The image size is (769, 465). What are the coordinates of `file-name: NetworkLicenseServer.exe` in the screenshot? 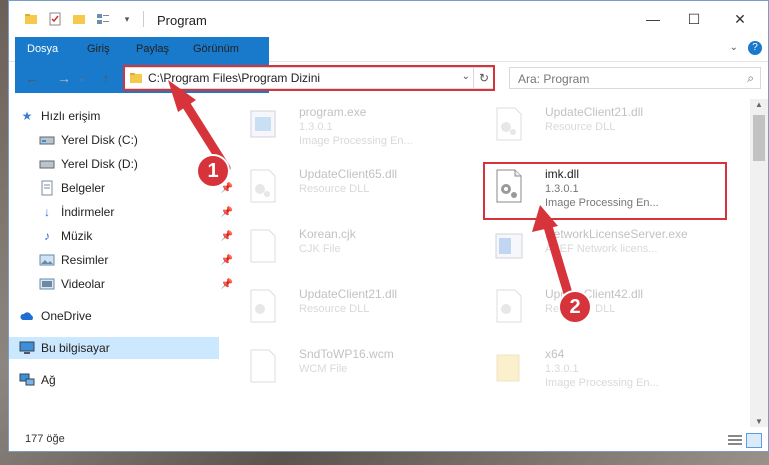 It's located at (616, 234).